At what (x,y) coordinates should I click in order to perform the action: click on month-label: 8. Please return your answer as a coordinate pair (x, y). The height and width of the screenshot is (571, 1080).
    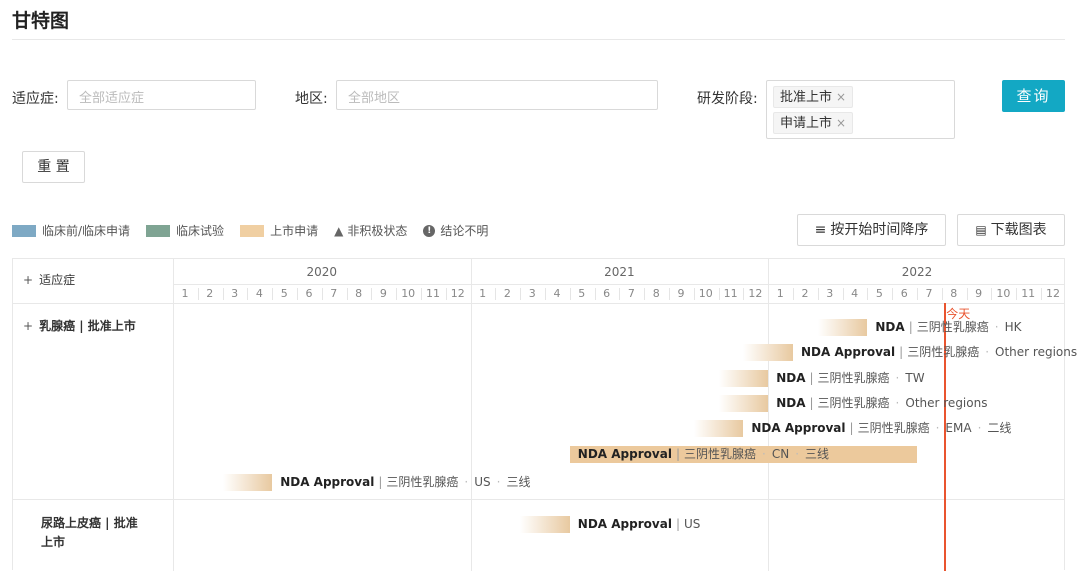
    Looking at the image, I should click on (359, 293).